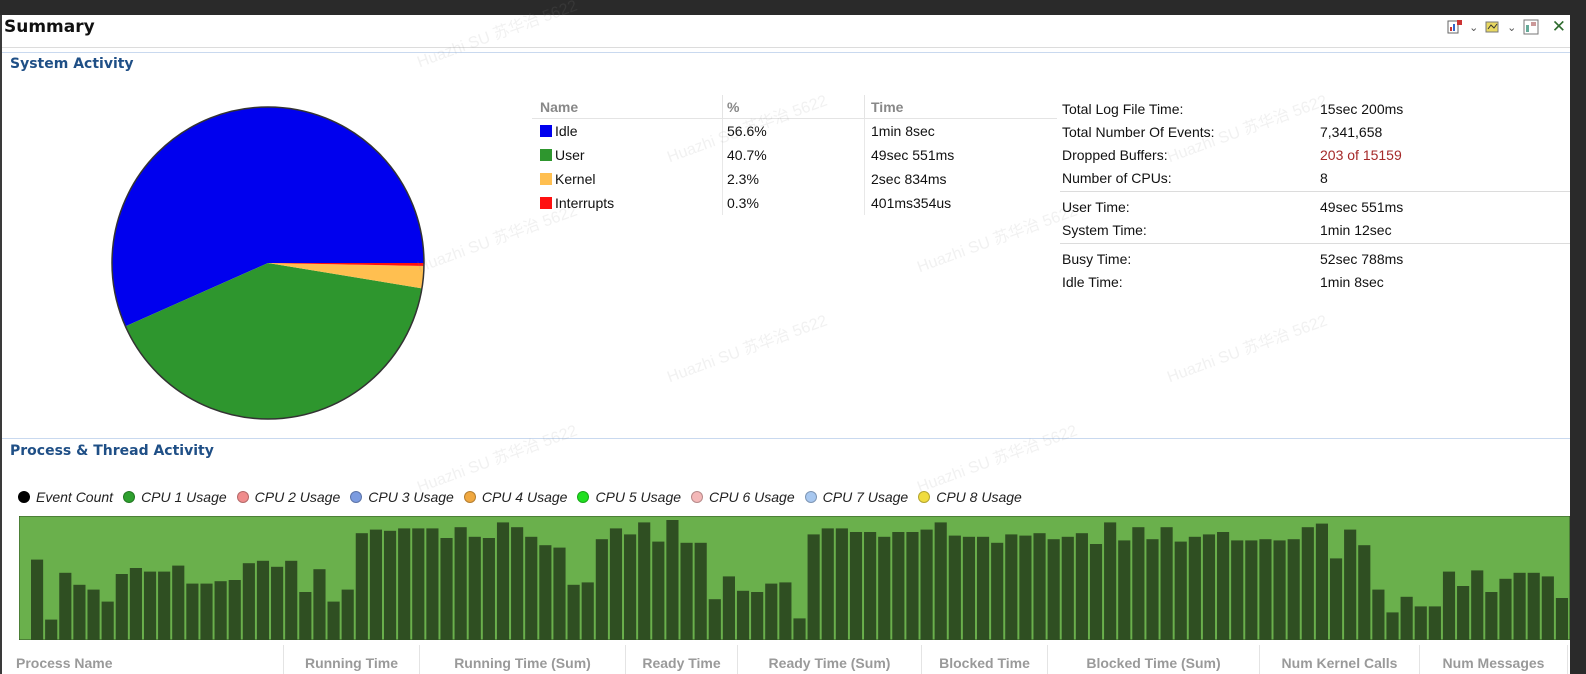 This screenshot has width=1586, height=674. I want to click on grid-column-header: Blocked Time (Sum), so click(1154, 659).